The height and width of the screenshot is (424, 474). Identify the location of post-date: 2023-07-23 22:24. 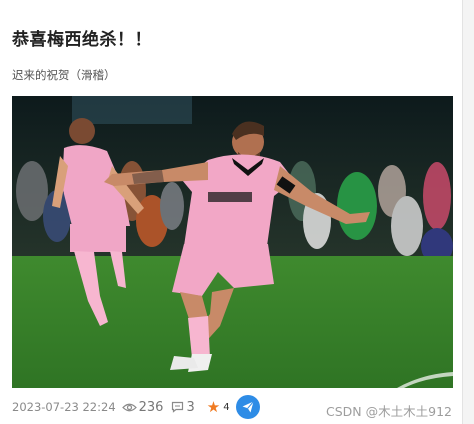
(64, 407).